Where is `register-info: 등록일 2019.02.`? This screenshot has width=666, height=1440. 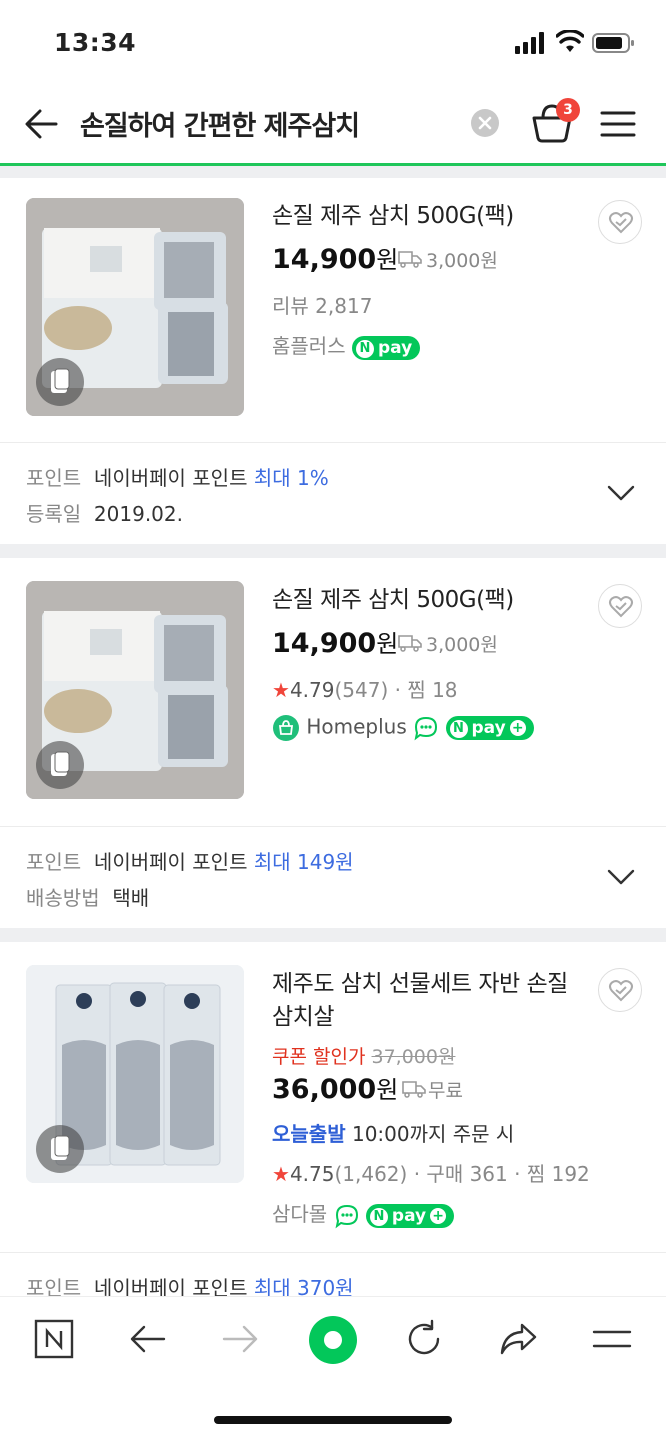
register-info: 등록일 2019.02. is located at coordinates (104, 512).